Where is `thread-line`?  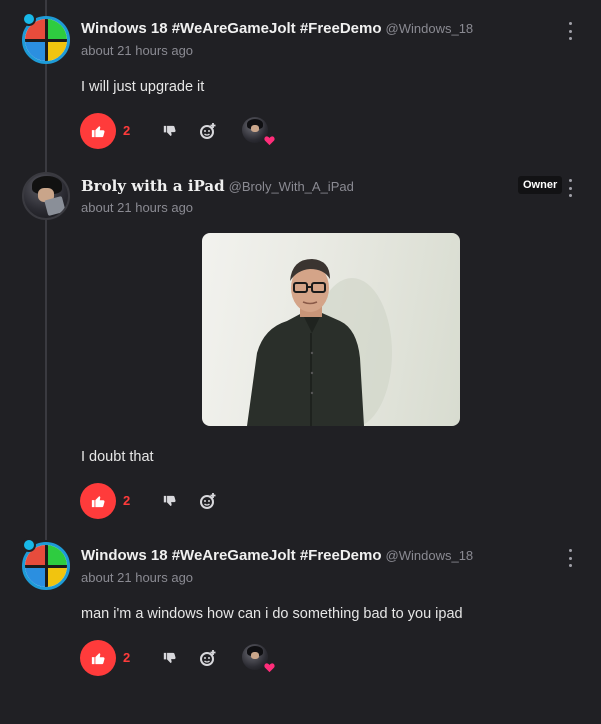 thread-line is located at coordinates (46, 270).